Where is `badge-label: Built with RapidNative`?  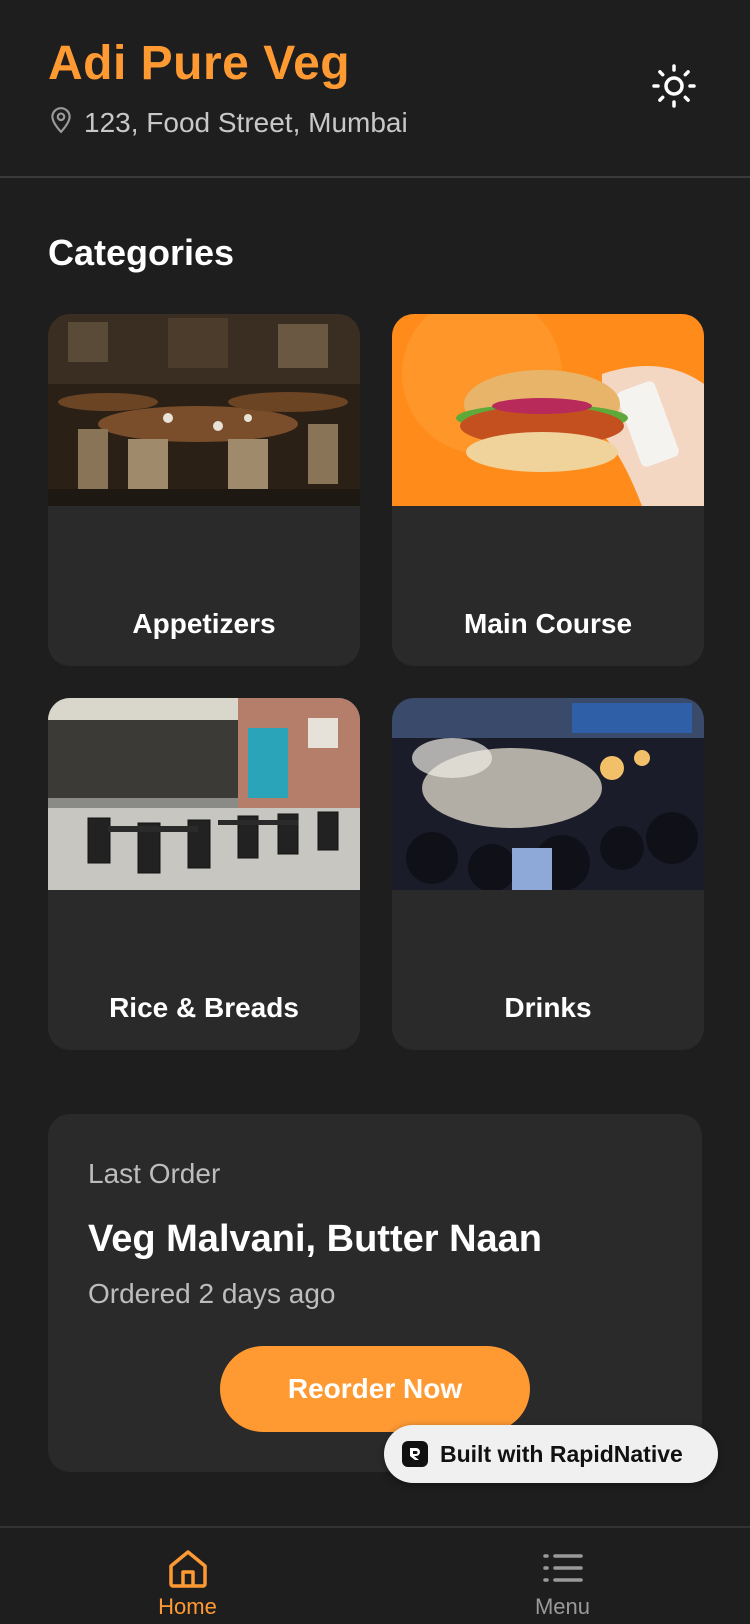 badge-label: Built with RapidNative is located at coordinates (561, 1453).